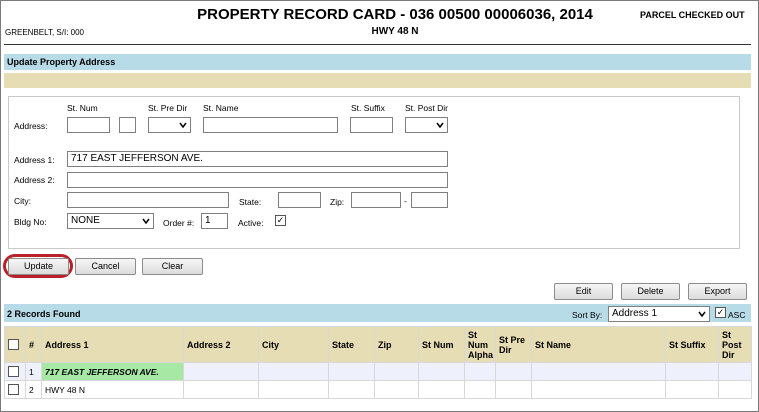 This screenshot has width=759, height=412. Describe the element at coordinates (270, 125) in the screenshot. I see `st-name-input` at that location.